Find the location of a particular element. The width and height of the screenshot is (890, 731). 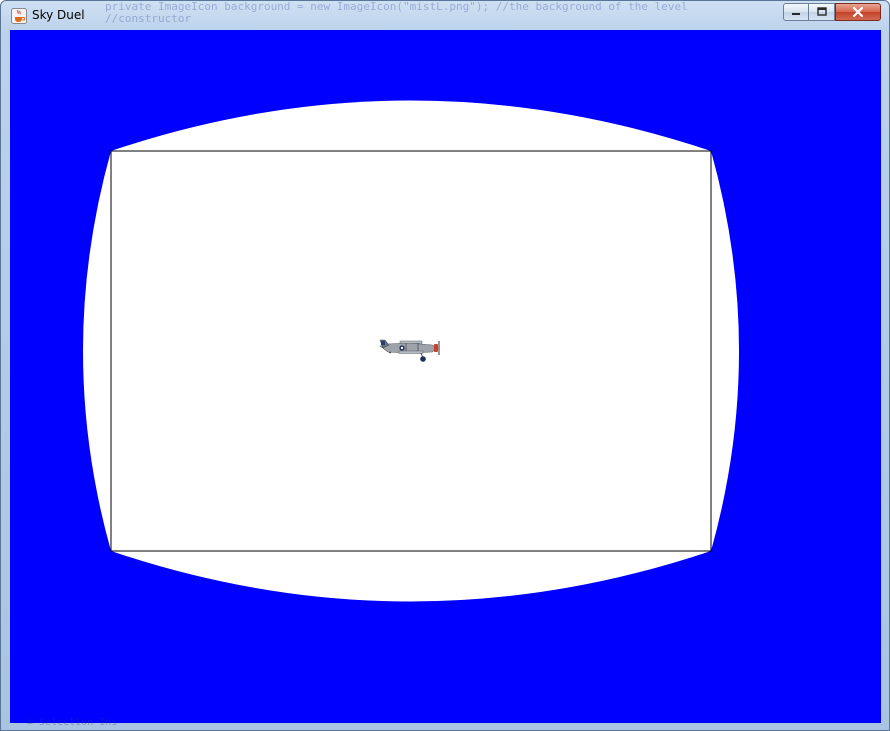

maximize-button is located at coordinates (822, 12).